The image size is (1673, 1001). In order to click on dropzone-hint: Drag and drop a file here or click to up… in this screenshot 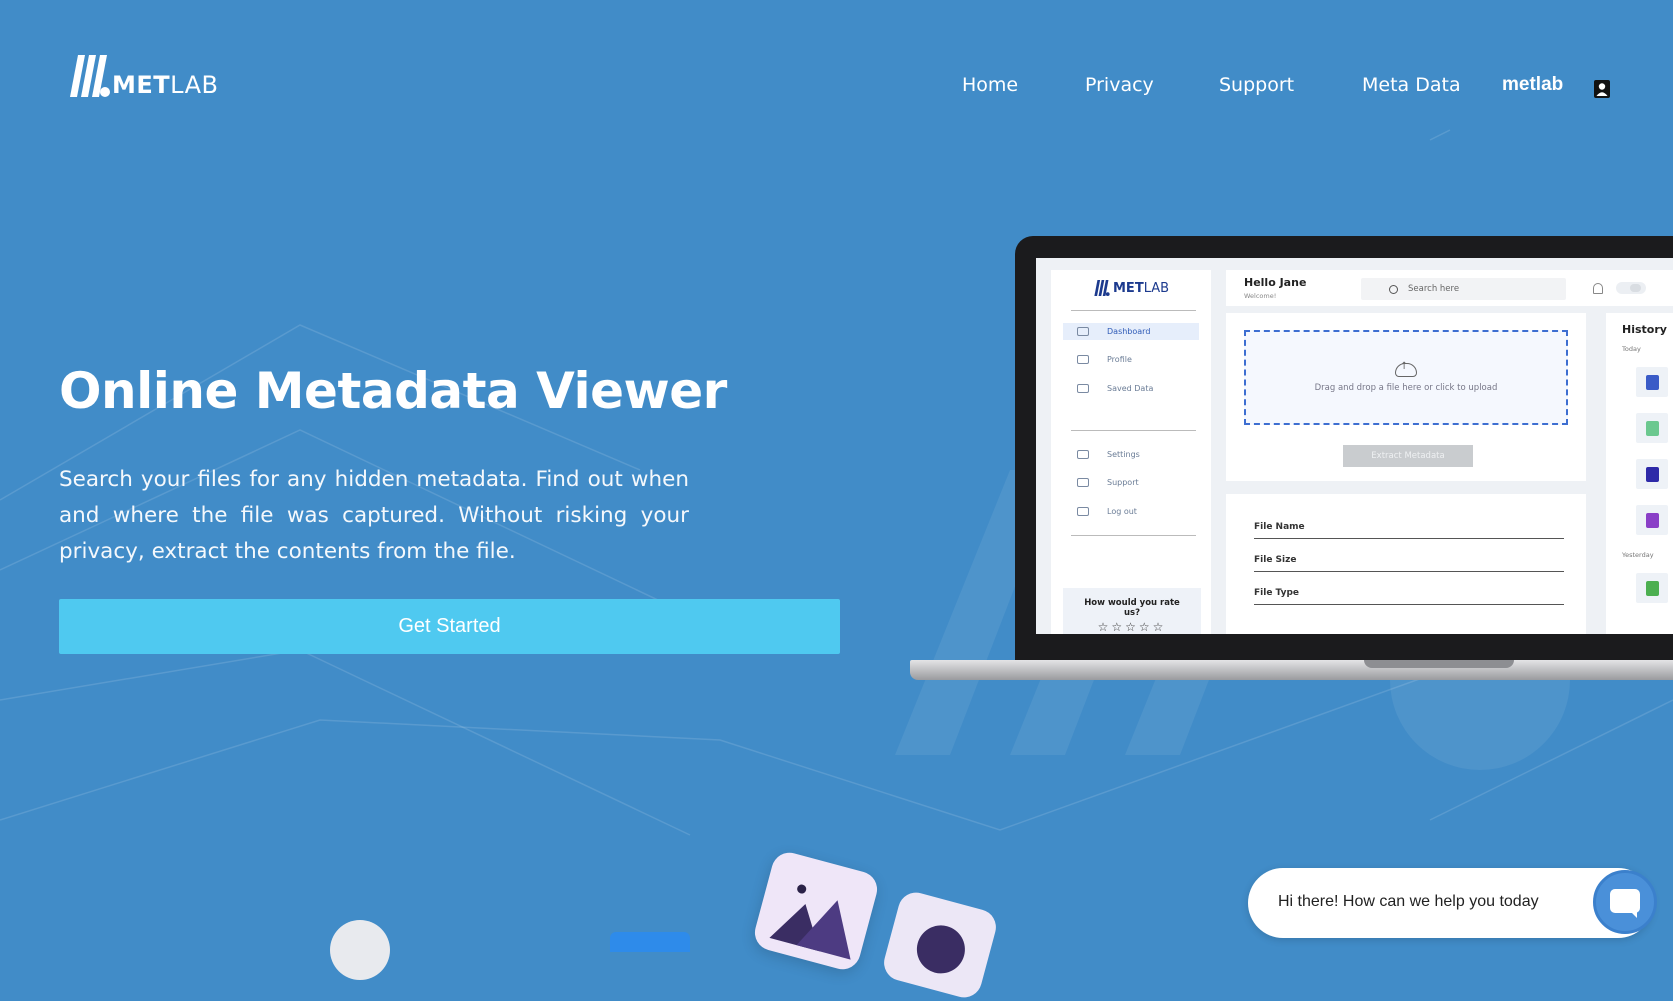, I will do `click(1406, 388)`.